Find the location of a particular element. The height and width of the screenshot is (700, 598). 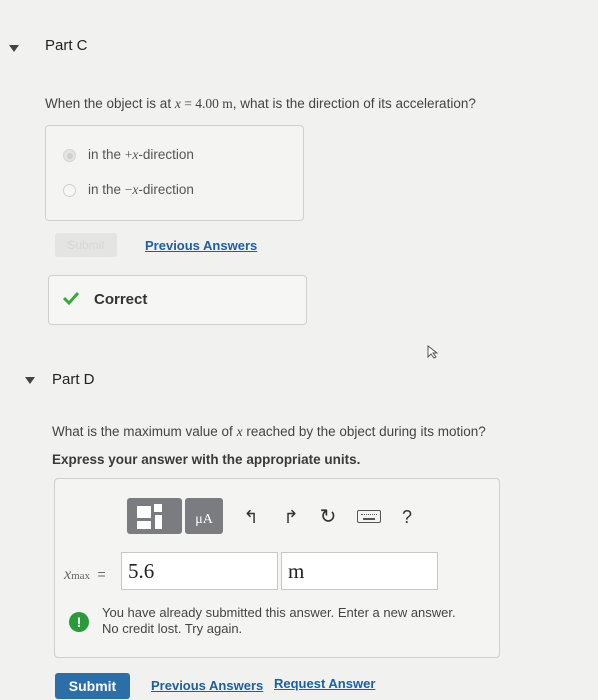

warning-icon: ! is located at coordinates (79, 622).